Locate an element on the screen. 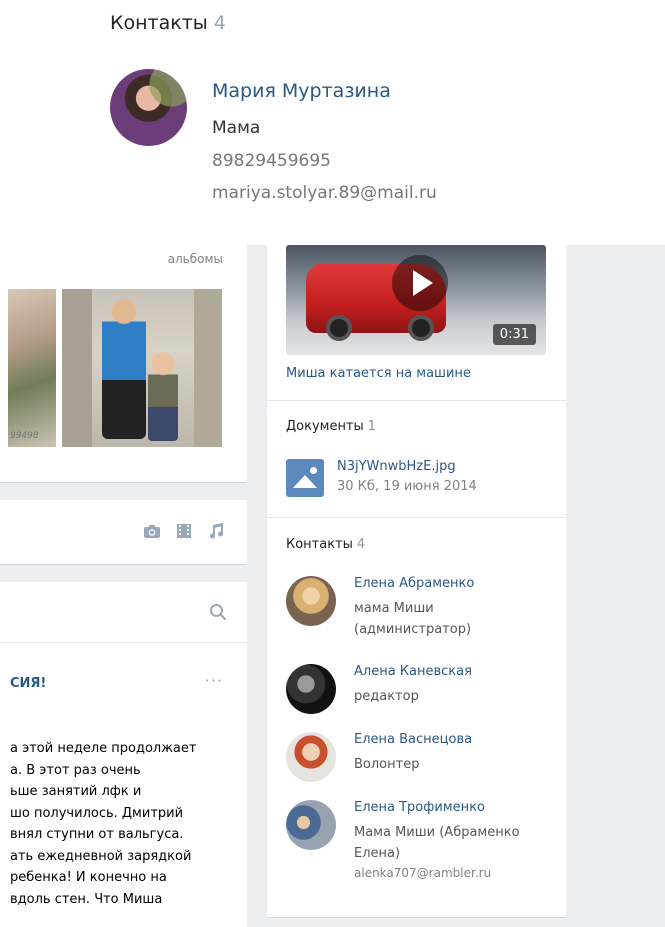  documents-count: 1 is located at coordinates (372, 426).